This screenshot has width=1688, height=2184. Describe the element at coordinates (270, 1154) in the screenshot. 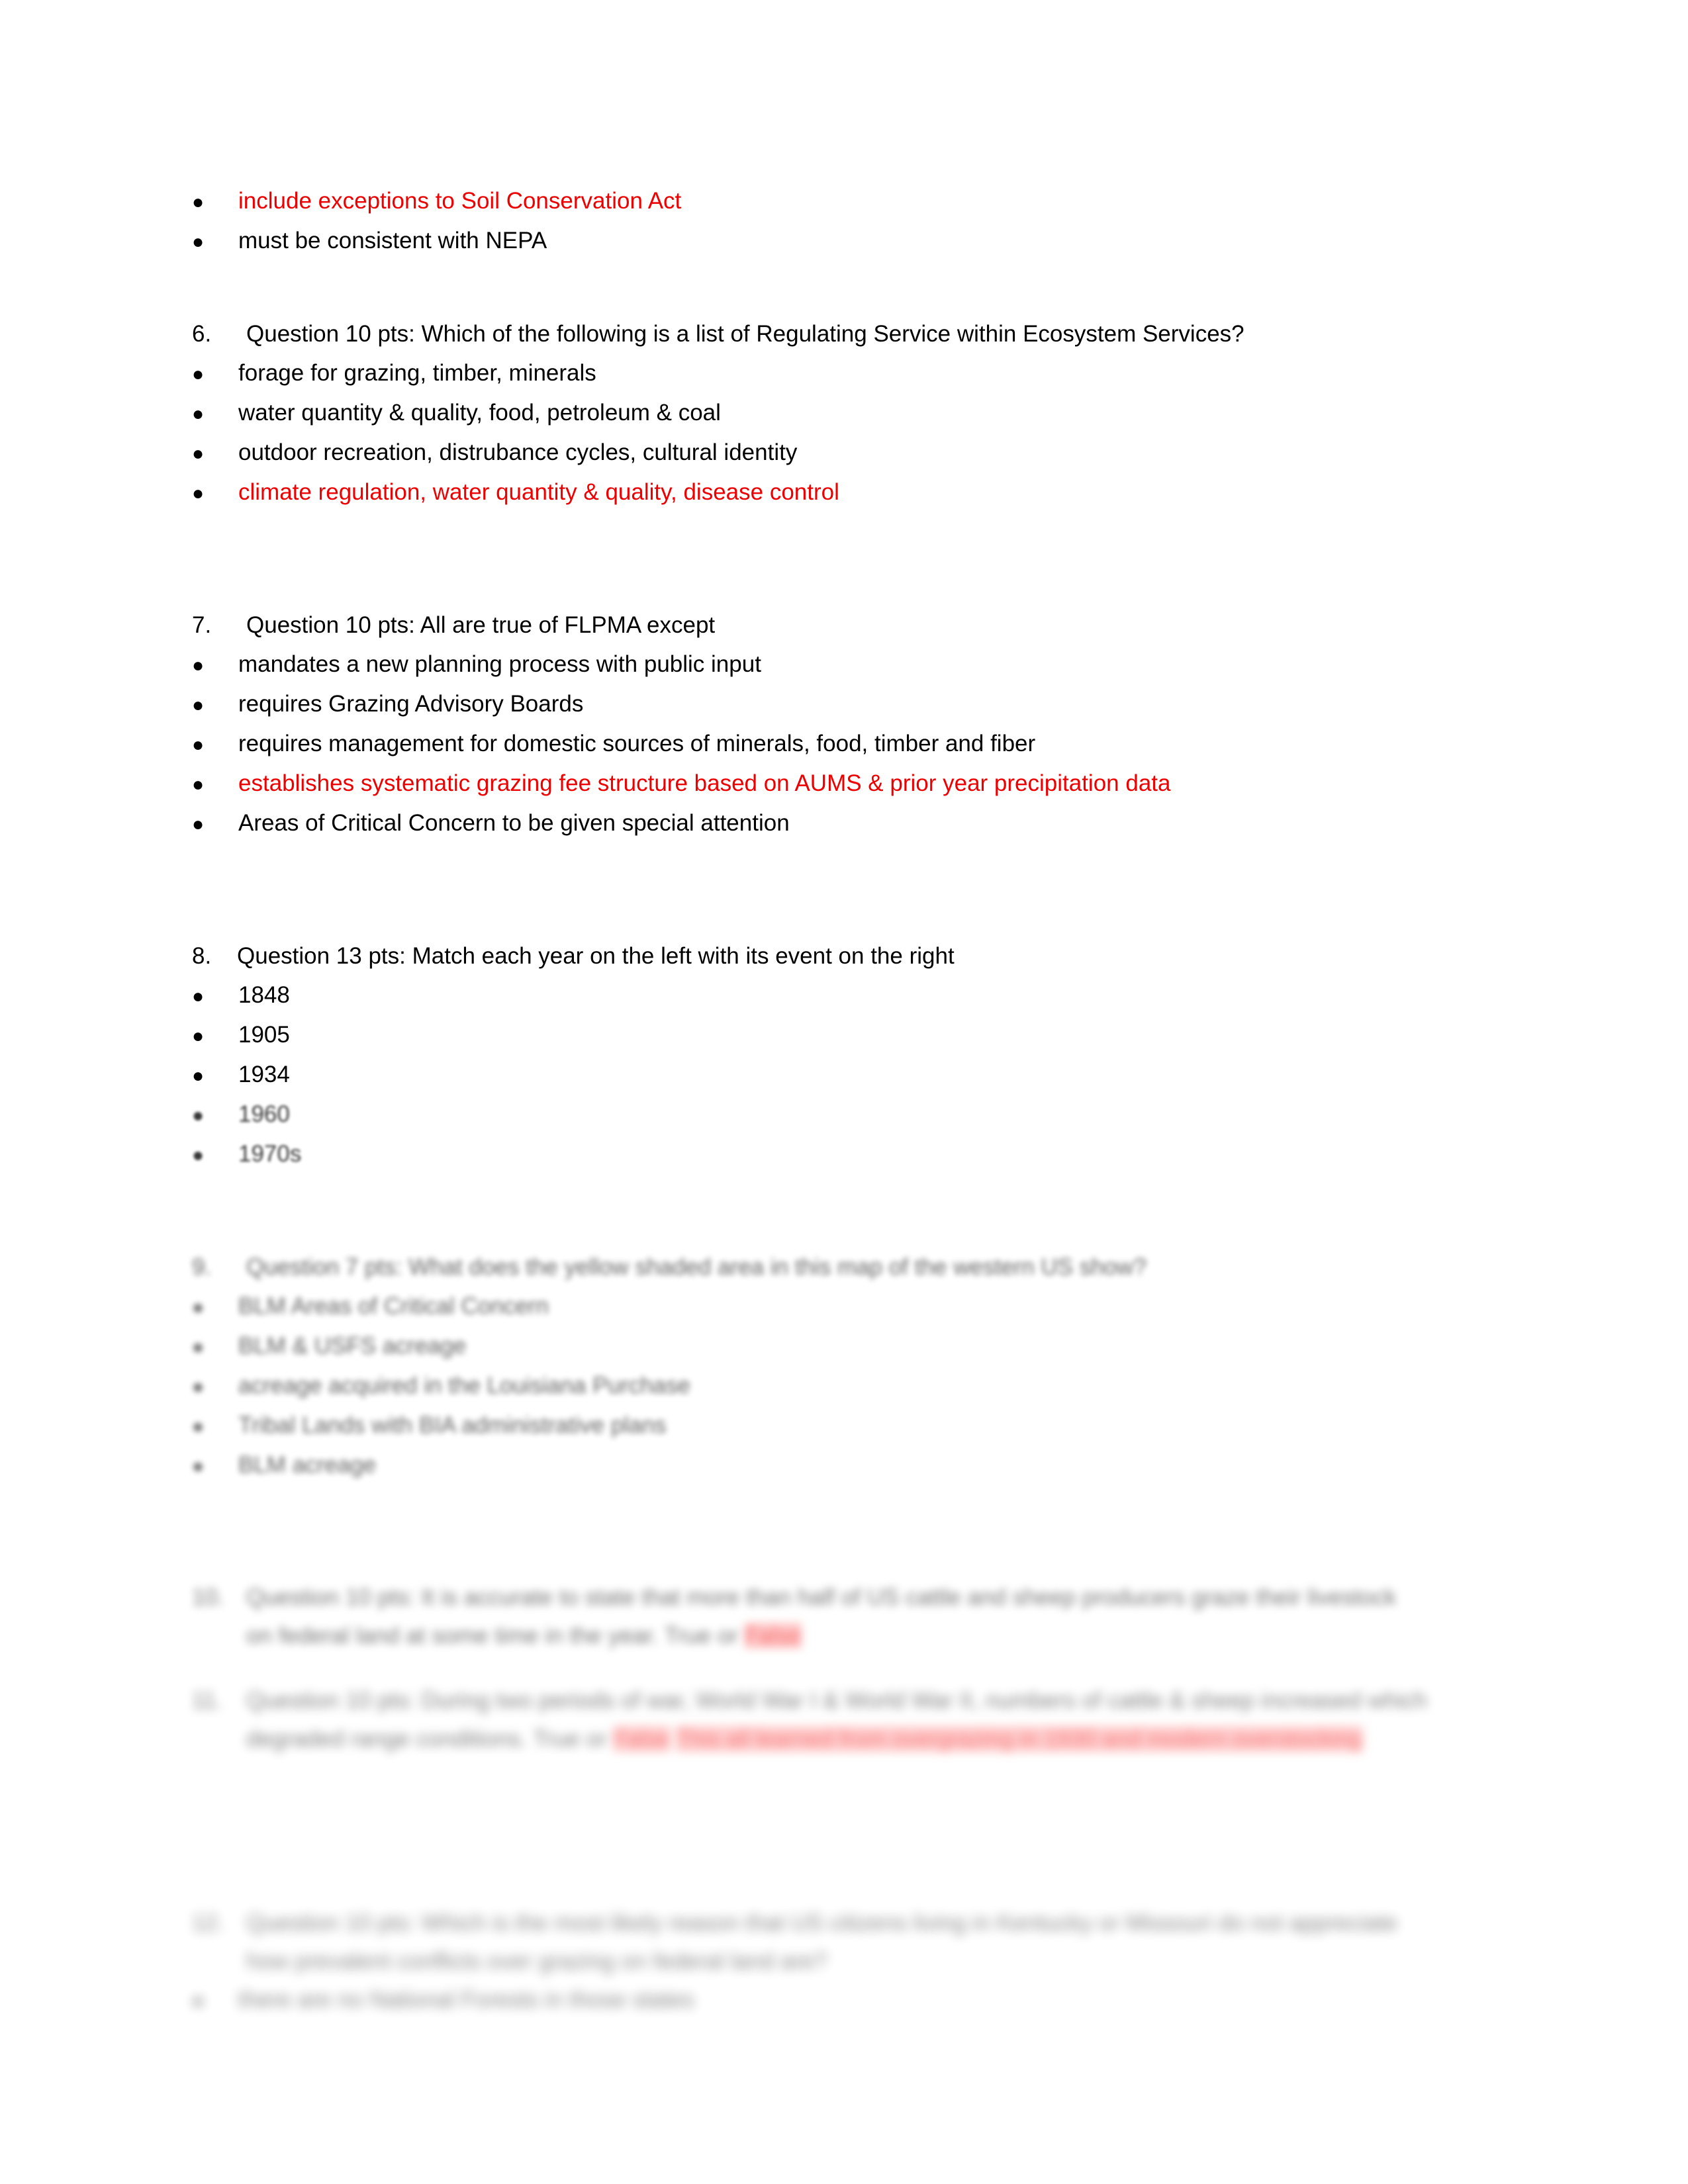

I see `option-text: 1970s` at that location.